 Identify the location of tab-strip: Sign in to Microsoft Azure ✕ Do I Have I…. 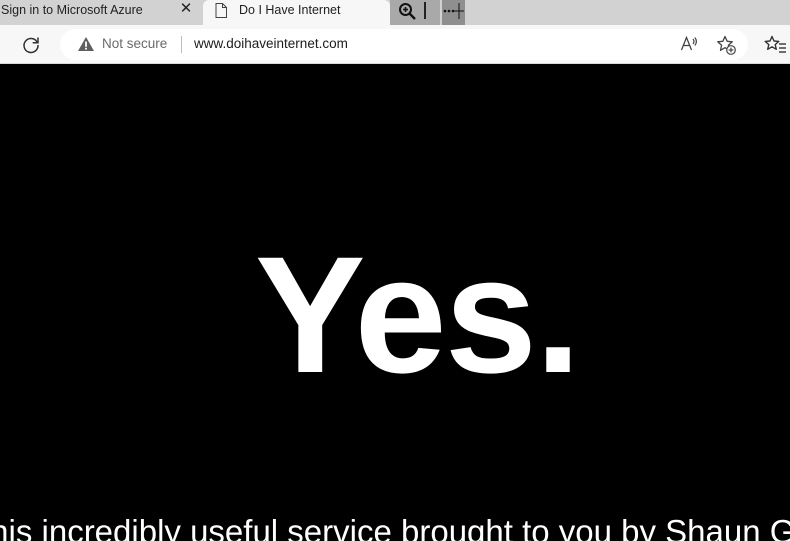
(395, 12).